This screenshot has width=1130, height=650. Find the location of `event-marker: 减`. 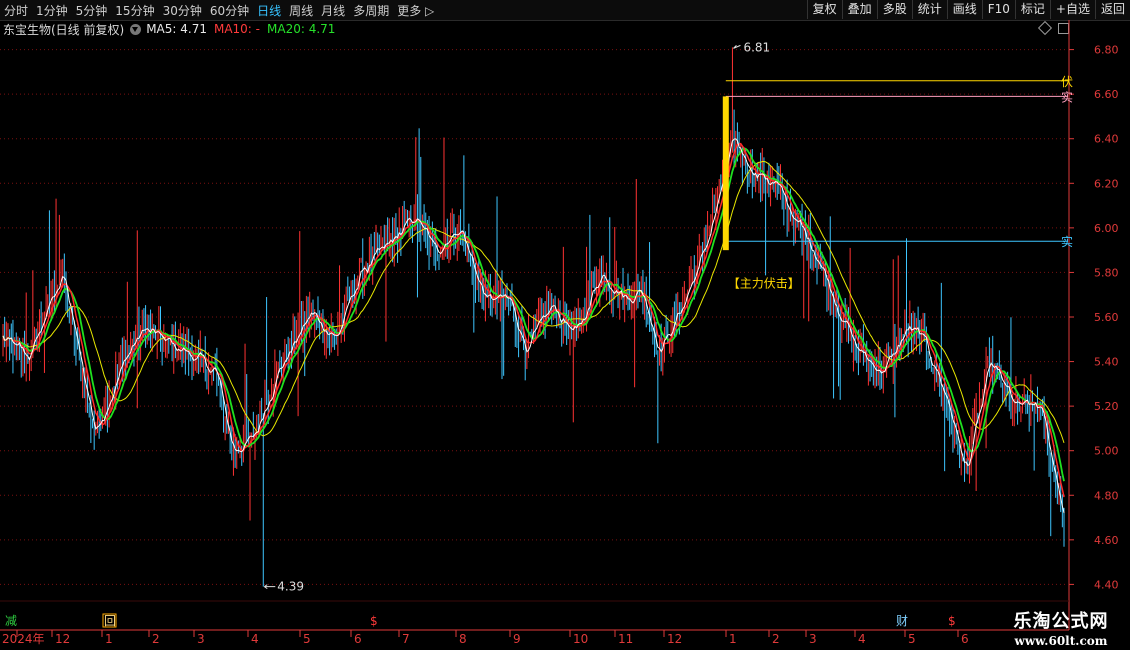

event-marker: 减 is located at coordinates (11, 621).